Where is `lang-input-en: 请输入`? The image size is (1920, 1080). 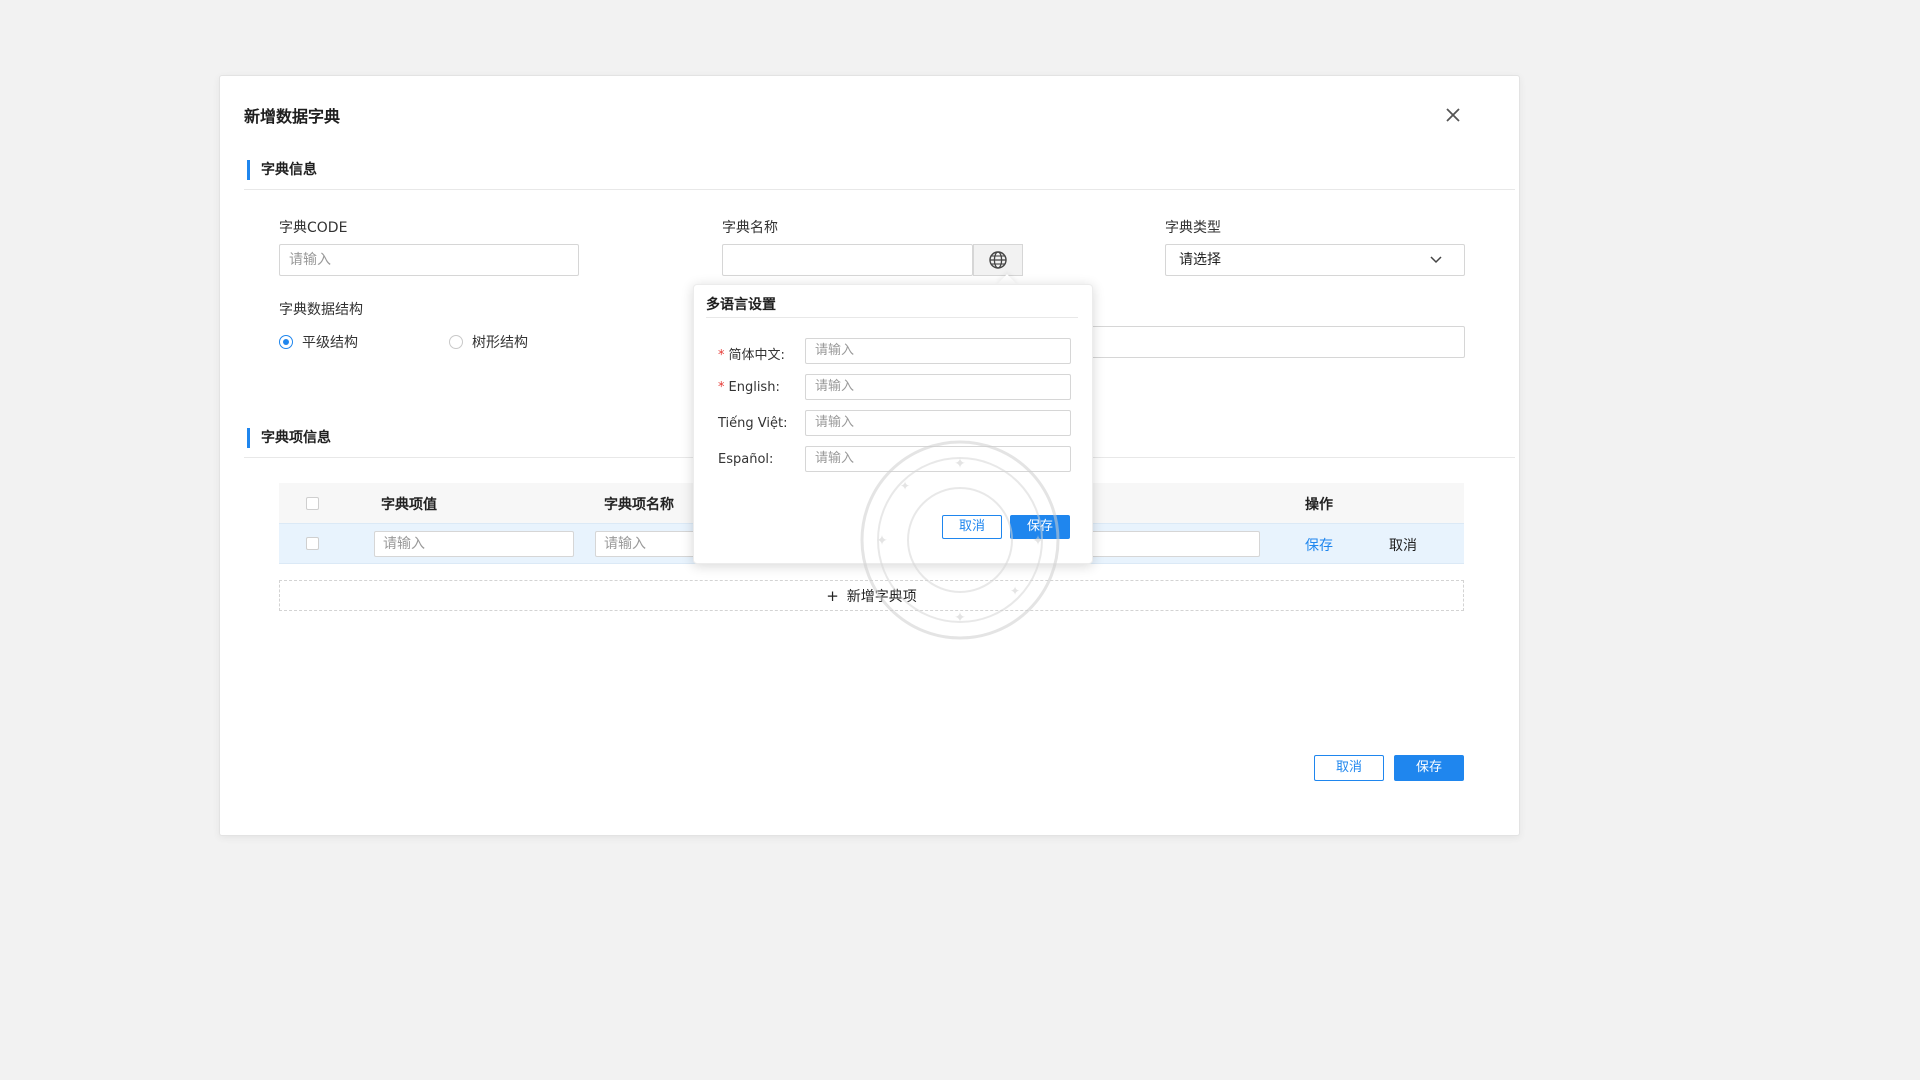
lang-input-en: 请输入 is located at coordinates (938, 387).